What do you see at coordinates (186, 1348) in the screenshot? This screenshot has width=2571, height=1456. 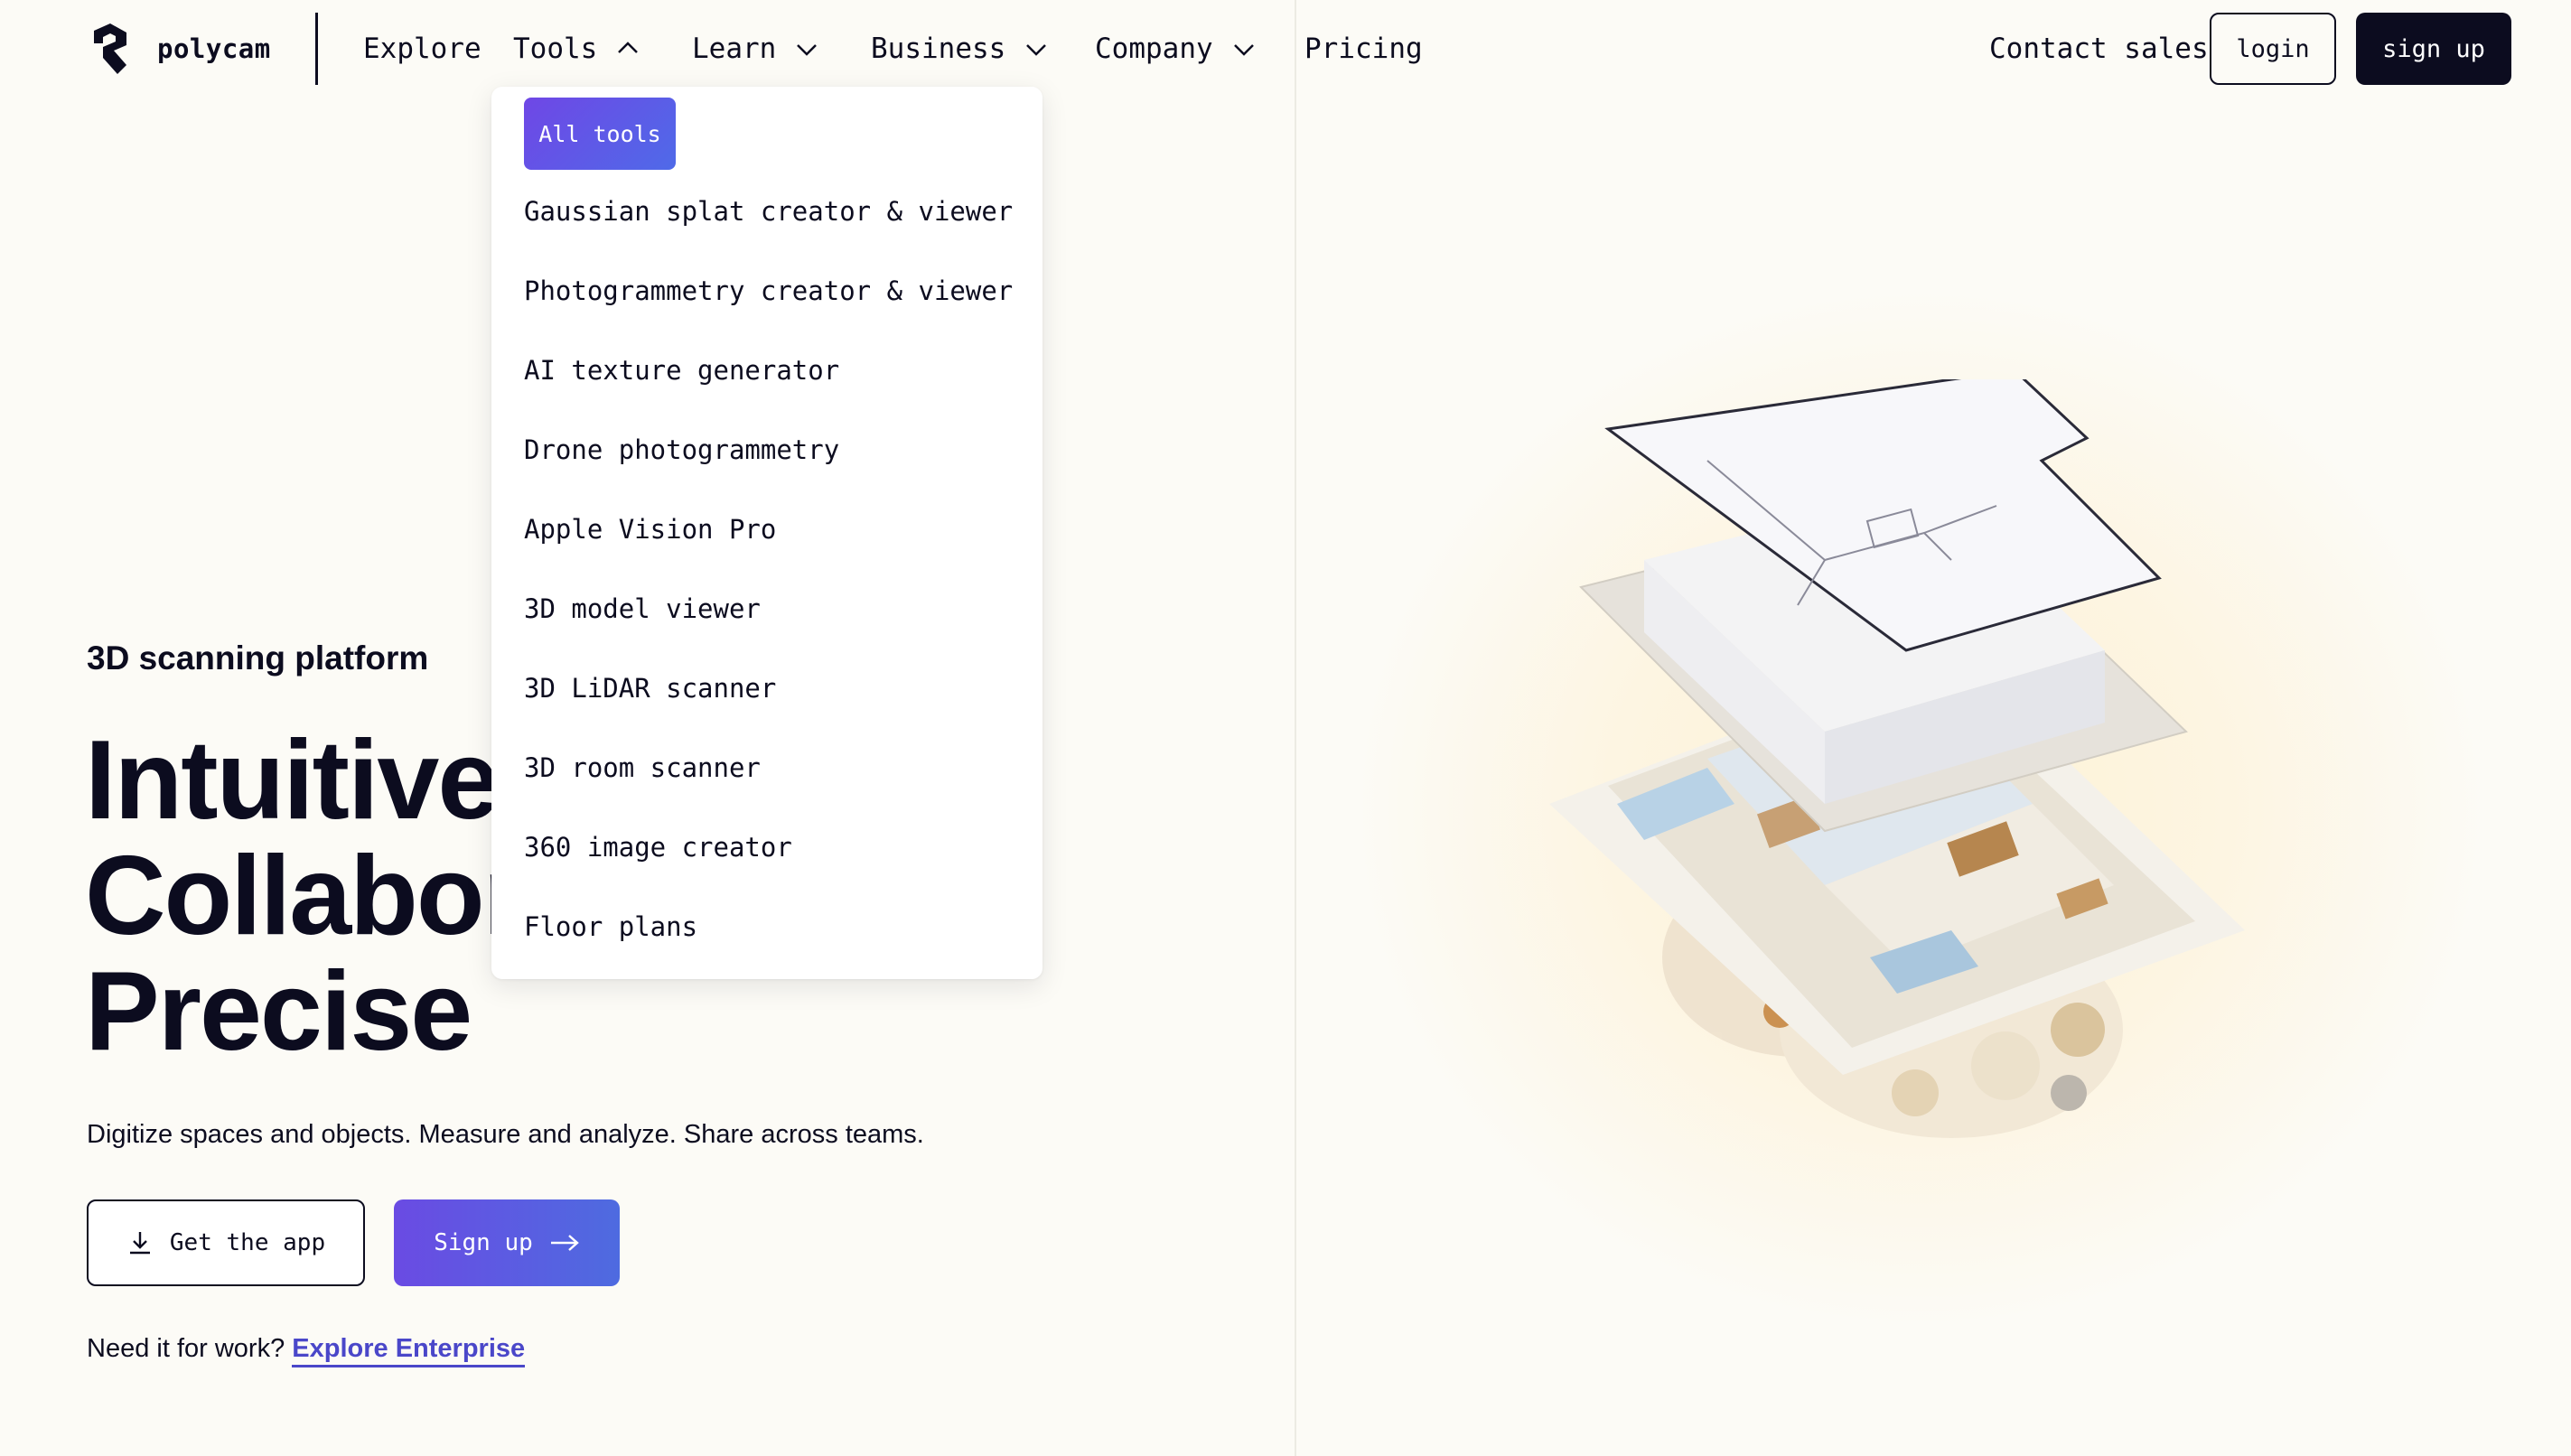 I see `enterprise-prompt-text: Need it for work?` at bounding box center [186, 1348].